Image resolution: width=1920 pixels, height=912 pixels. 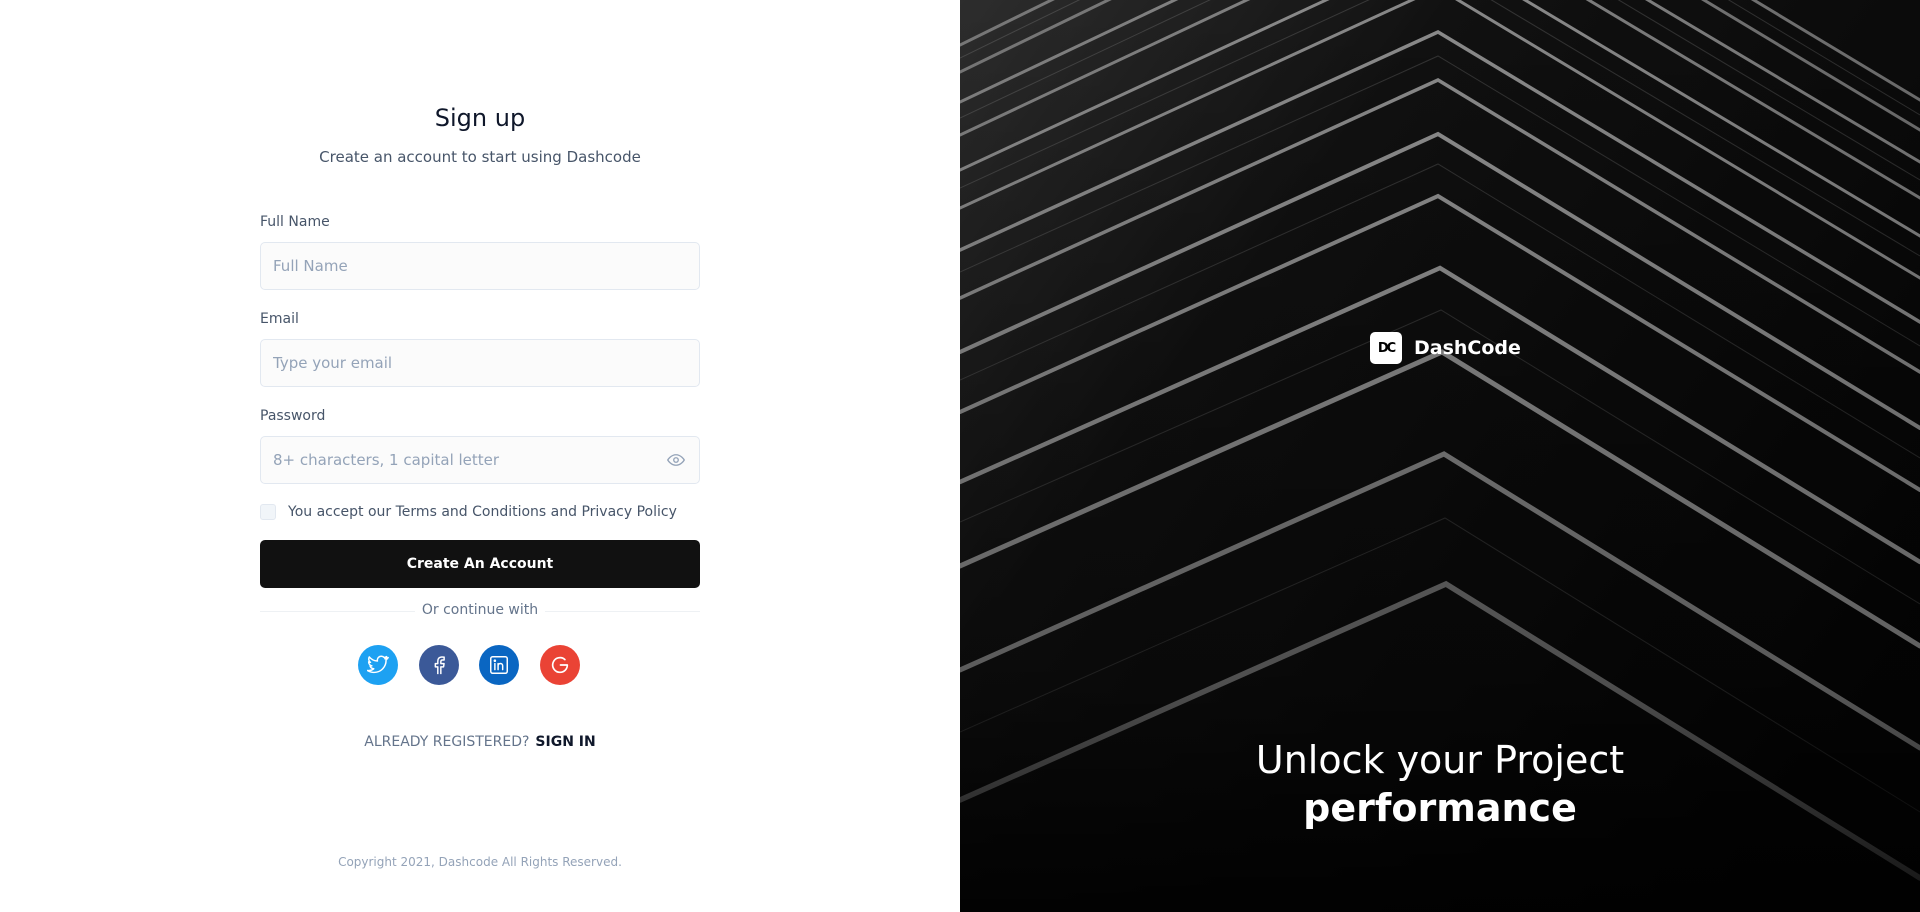 I want to click on terms-checkbox, so click(x=268, y=512).